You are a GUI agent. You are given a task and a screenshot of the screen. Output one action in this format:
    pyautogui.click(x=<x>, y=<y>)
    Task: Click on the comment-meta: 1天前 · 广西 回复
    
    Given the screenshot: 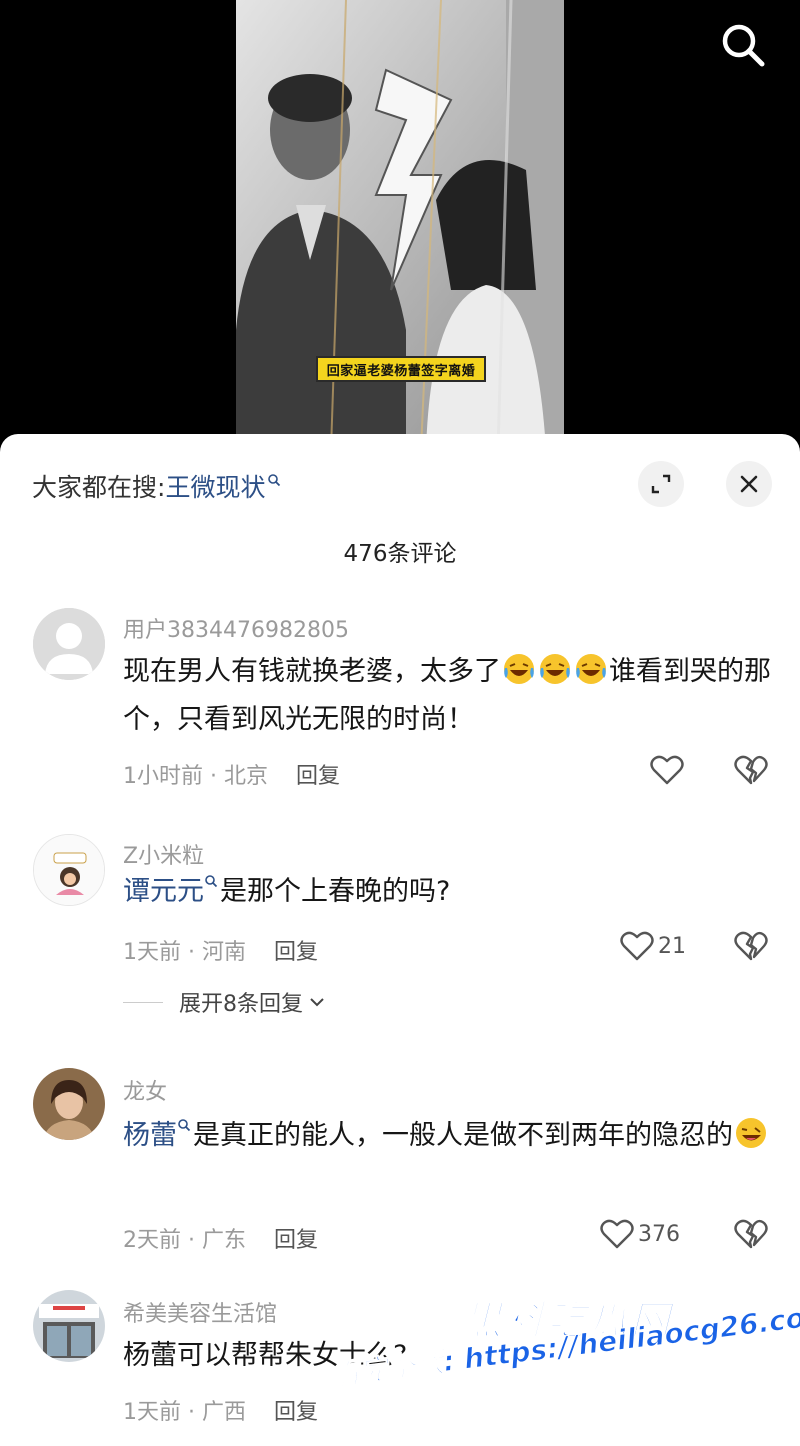 What is the action you would take?
    pyautogui.click(x=221, y=1412)
    